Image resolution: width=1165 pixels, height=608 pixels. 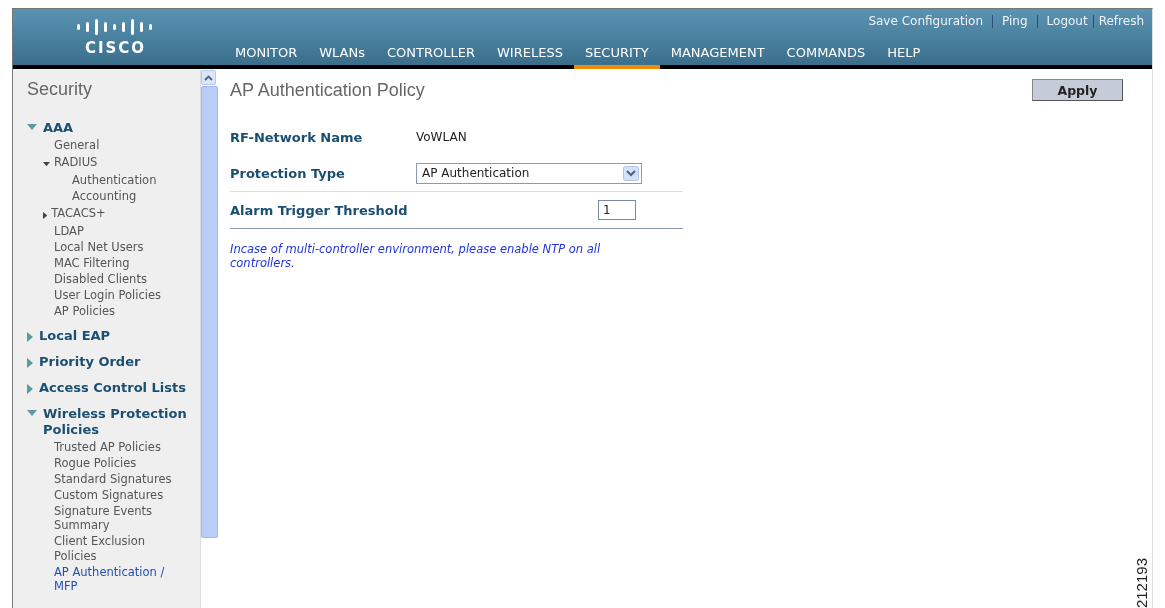 I want to click on nav-tab: WLANs, so click(x=342, y=57).